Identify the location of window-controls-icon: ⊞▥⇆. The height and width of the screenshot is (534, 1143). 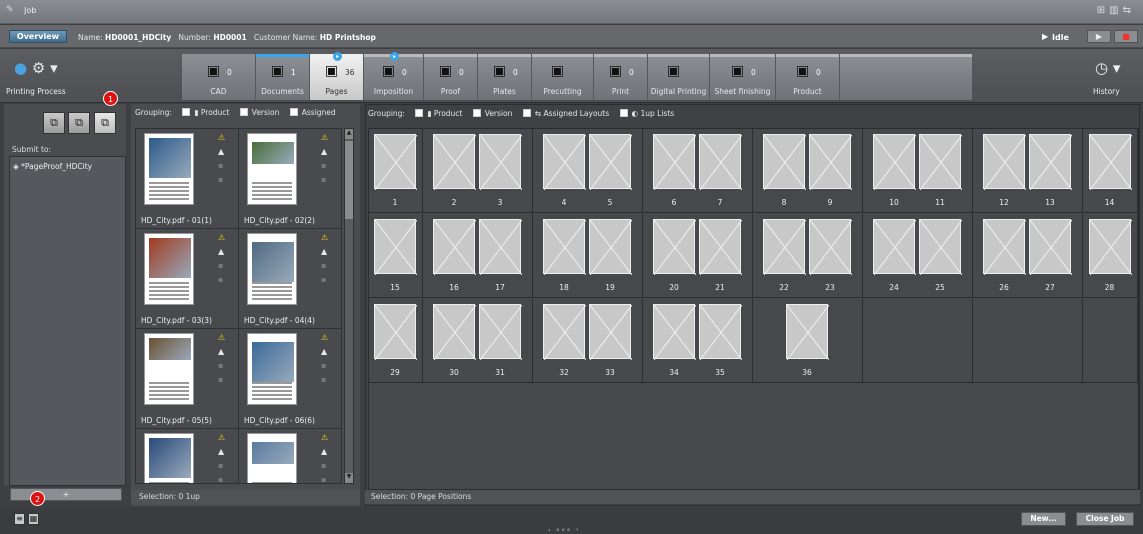
(1116, 10).